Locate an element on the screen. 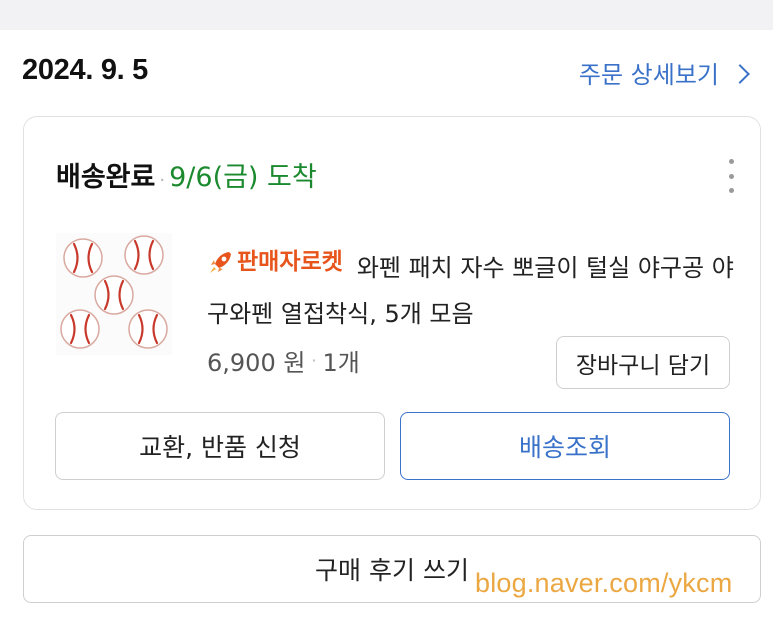 The width and height of the screenshot is (773, 626). rocket-badge-label: 판매자로켓 is located at coordinates (290, 262).